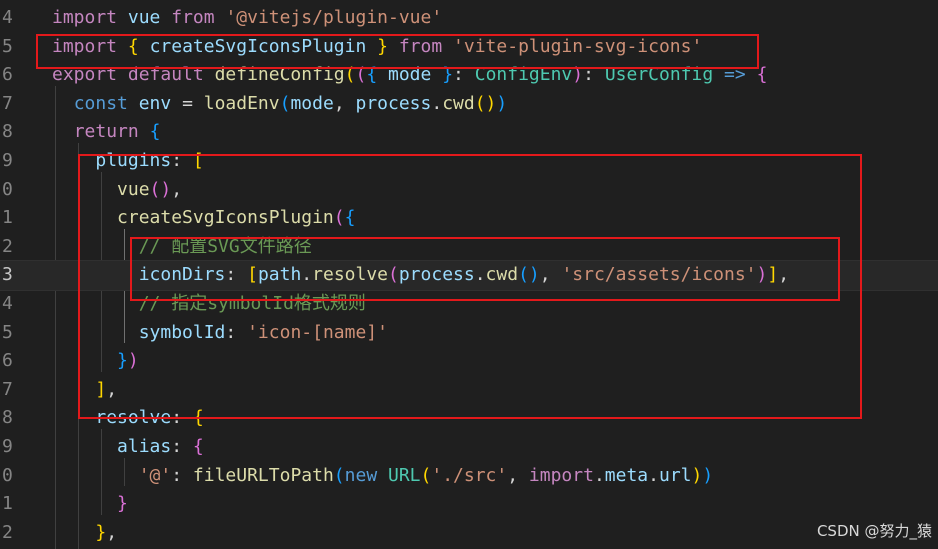 The height and width of the screenshot is (549, 938). I want to click on code-line: 4 // 指定symbolId格式规则, so click(469, 304).